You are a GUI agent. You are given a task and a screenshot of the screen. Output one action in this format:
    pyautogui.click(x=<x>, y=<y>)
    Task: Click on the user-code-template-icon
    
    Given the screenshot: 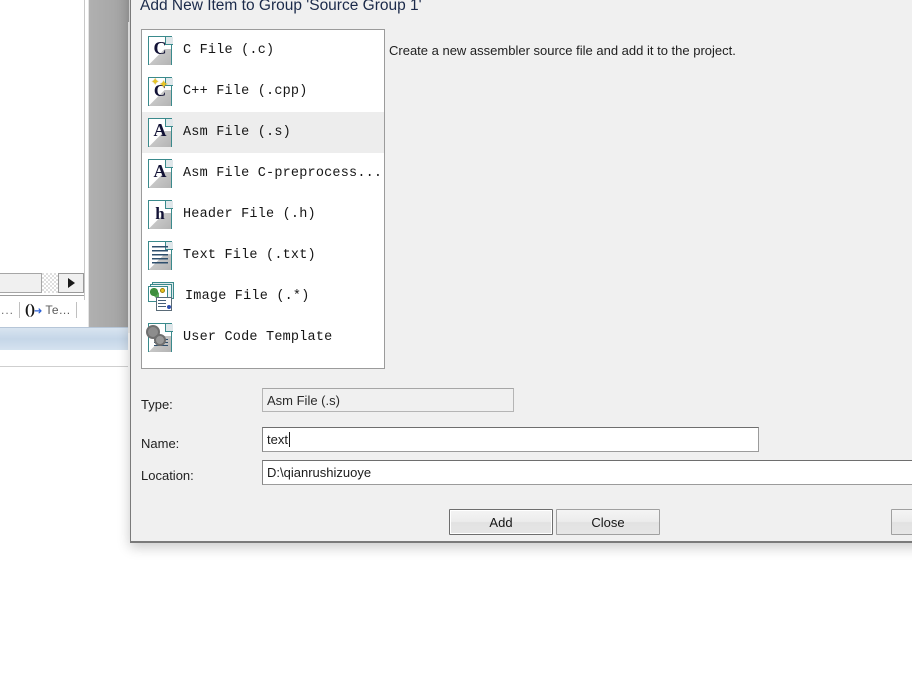 What is the action you would take?
    pyautogui.click(x=160, y=337)
    